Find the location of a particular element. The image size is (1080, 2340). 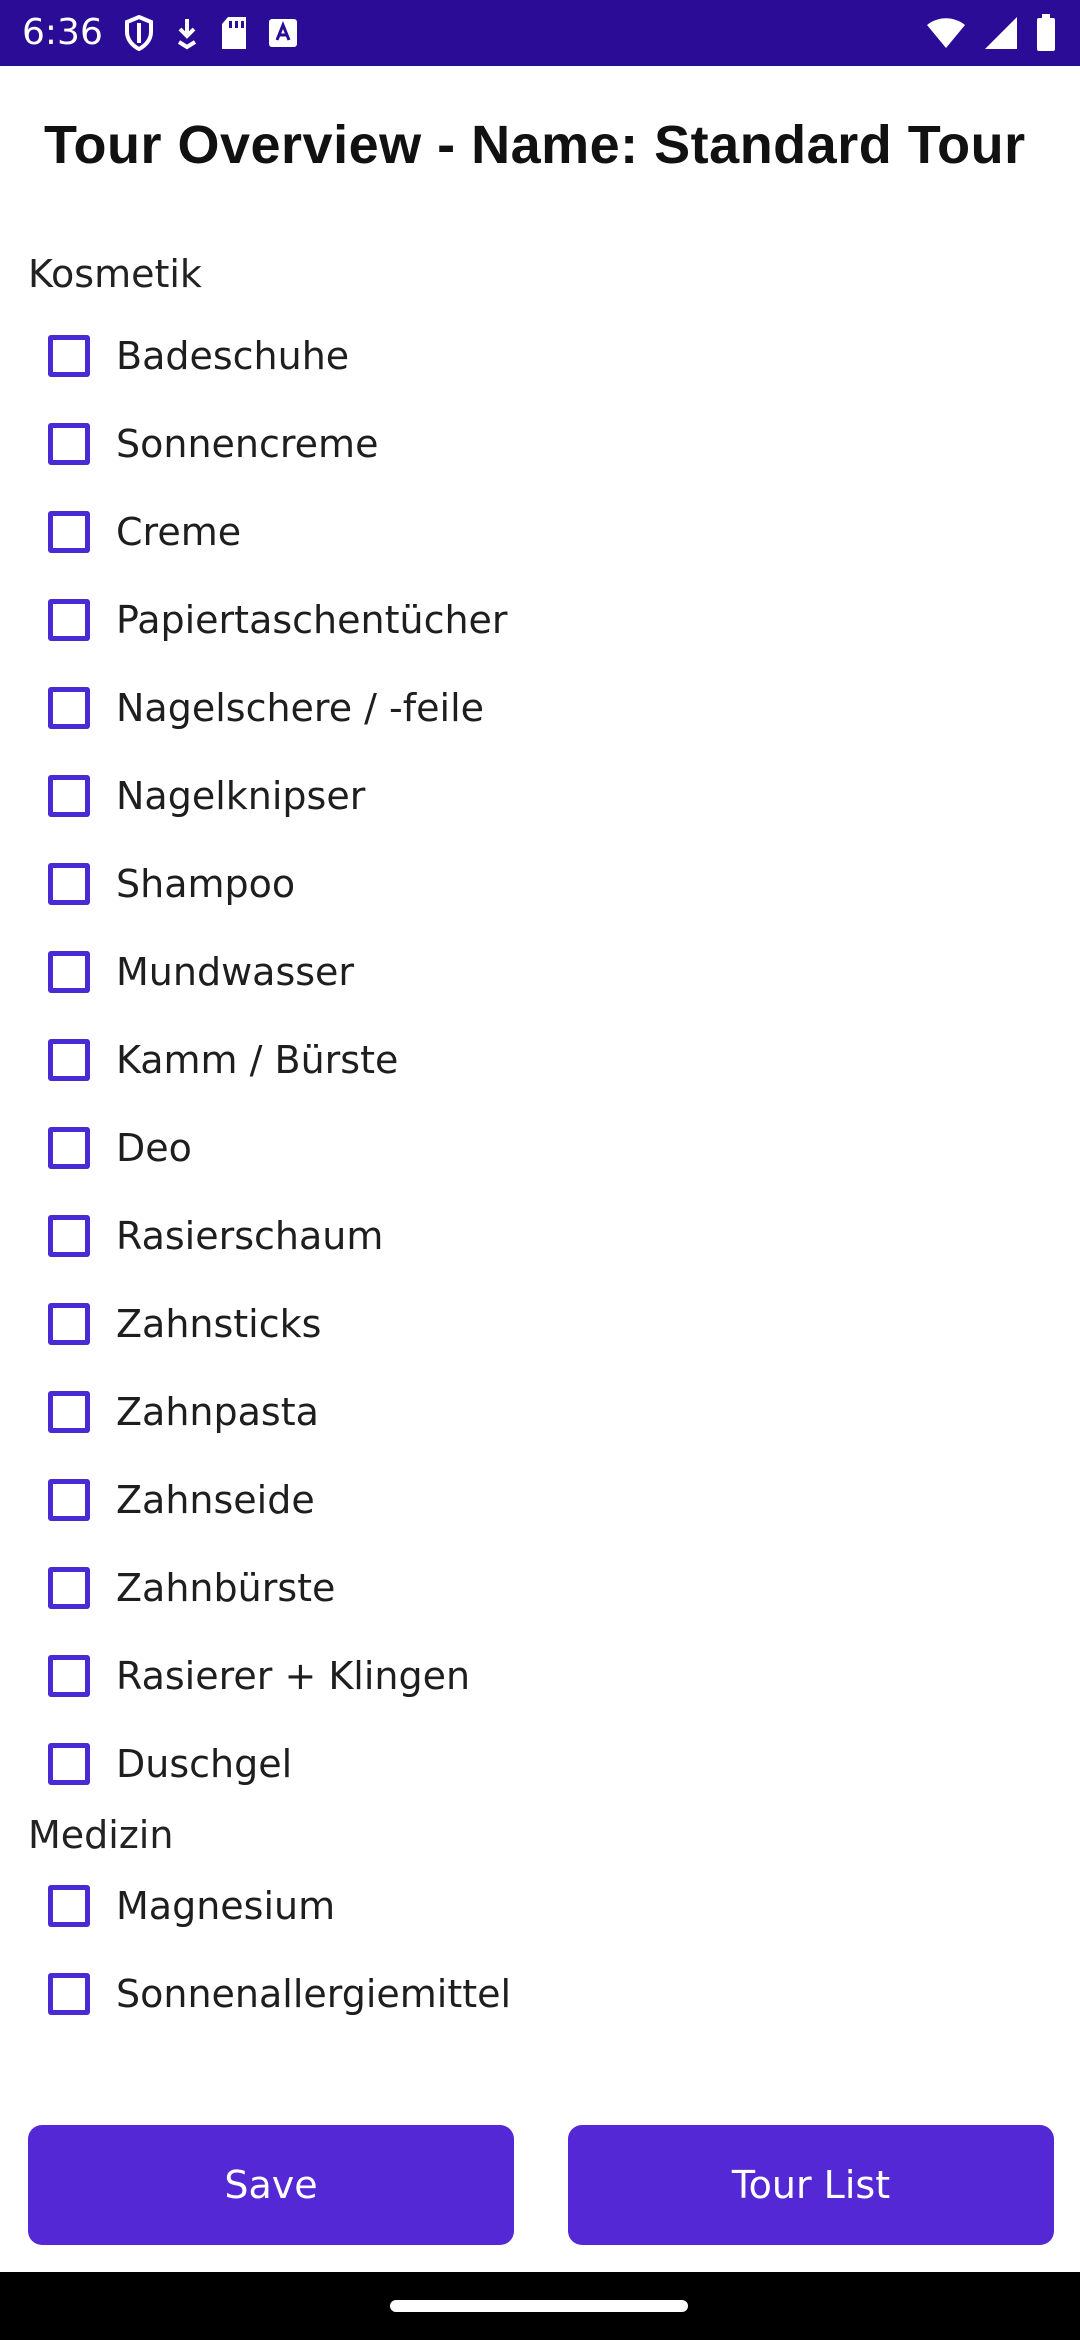

list-item: Shampoo is located at coordinates (540, 884).